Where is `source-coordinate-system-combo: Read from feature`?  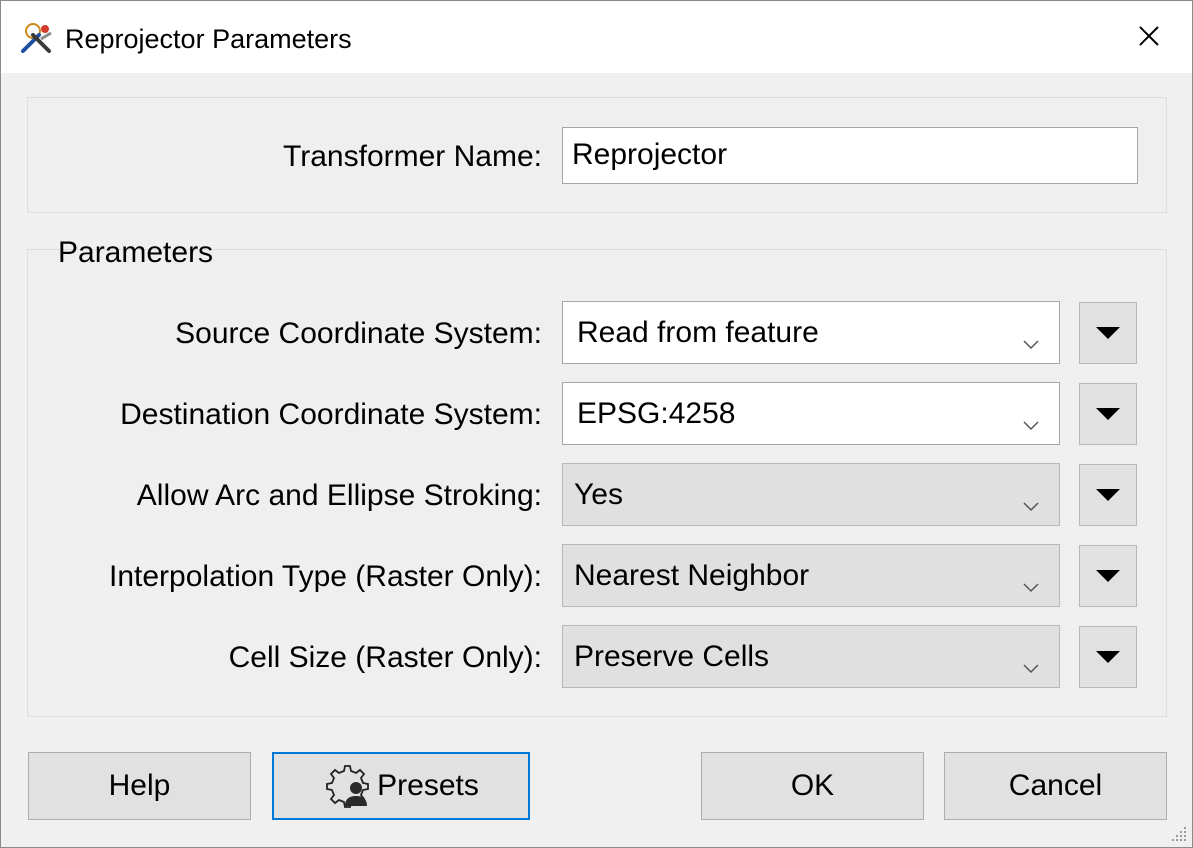
source-coordinate-system-combo: Read from feature is located at coordinates (811, 332).